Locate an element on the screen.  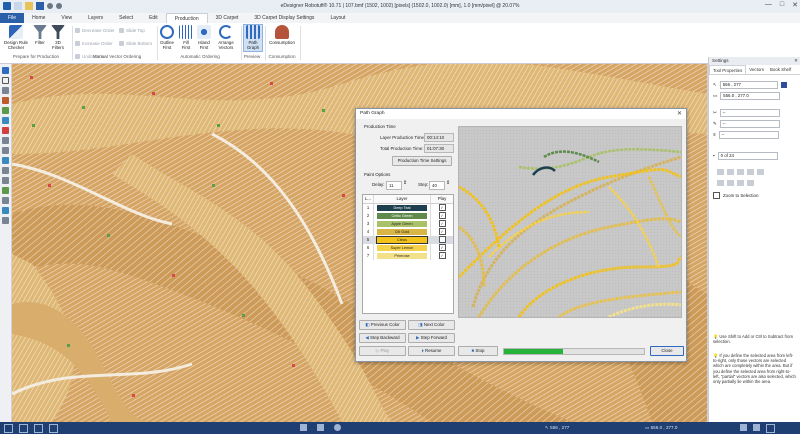
property-field-1: -- is located at coordinates (749, 112).